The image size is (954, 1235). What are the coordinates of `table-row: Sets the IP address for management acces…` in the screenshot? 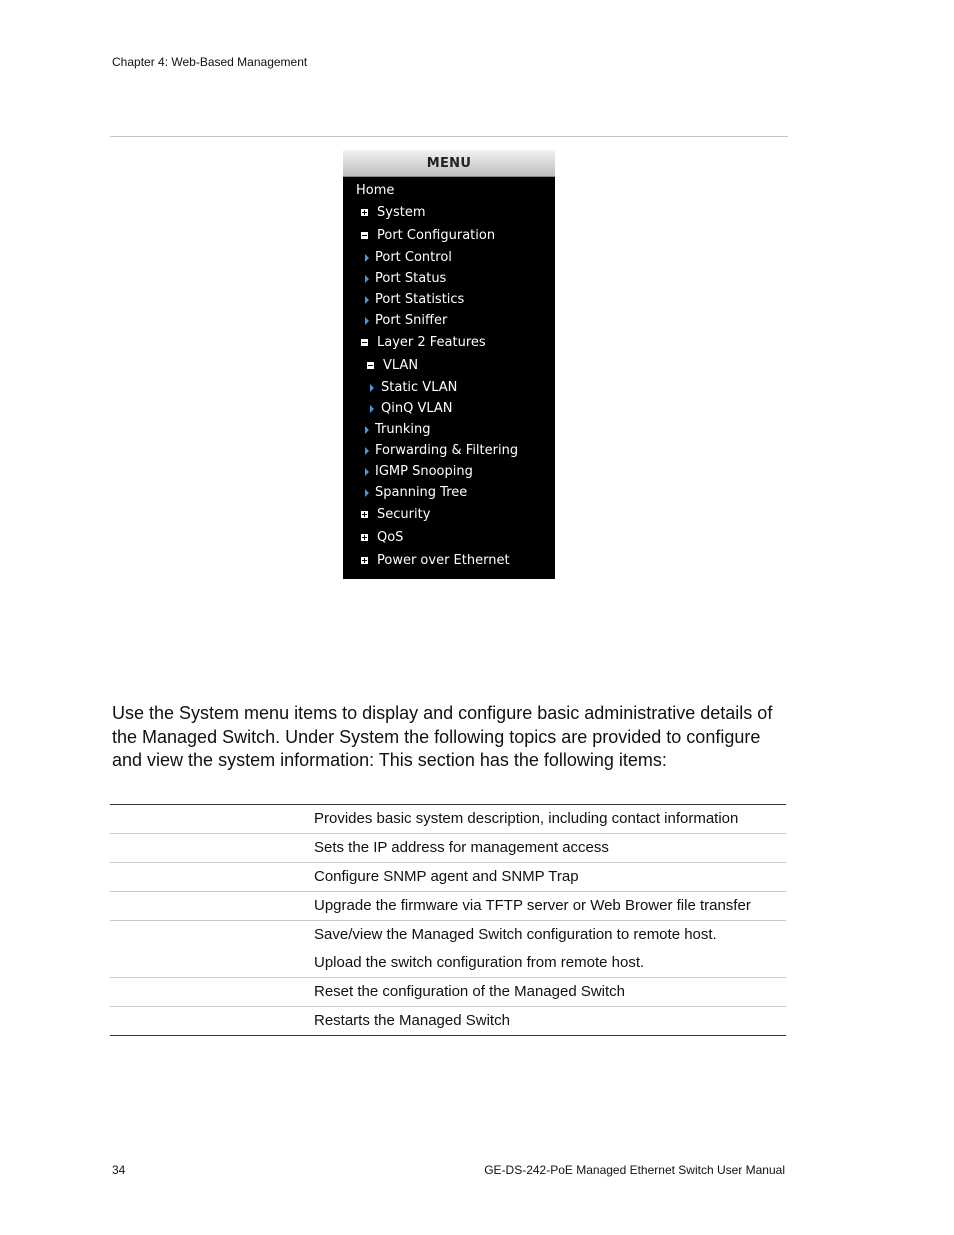 It's located at (448, 848).